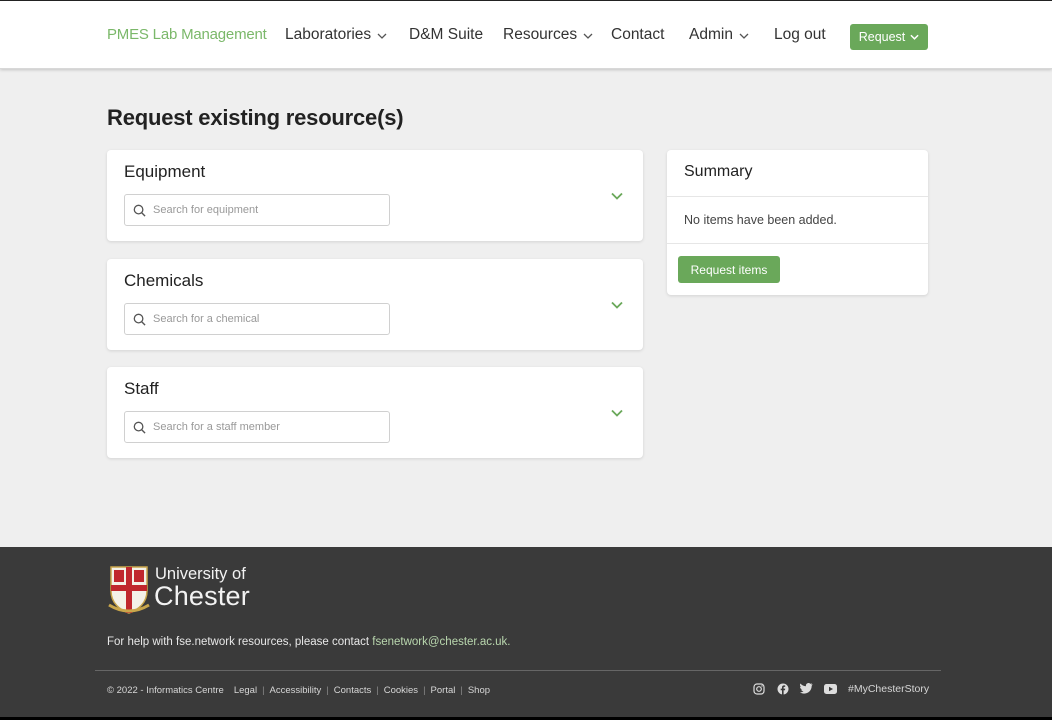 This screenshot has width=1052, height=720. Describe the element at coordinates (711, 34) in the screenshot. I see `nav-label: Admin` at that location.